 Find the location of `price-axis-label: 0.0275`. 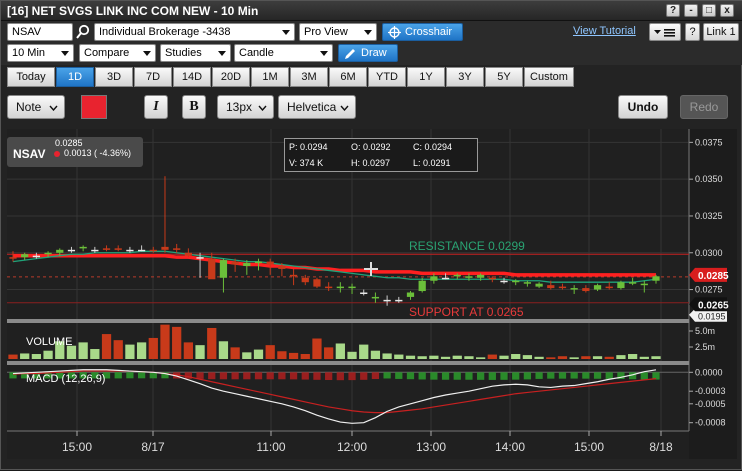

price-axis-label: 0.0275 is located at coordinates (709, 290).